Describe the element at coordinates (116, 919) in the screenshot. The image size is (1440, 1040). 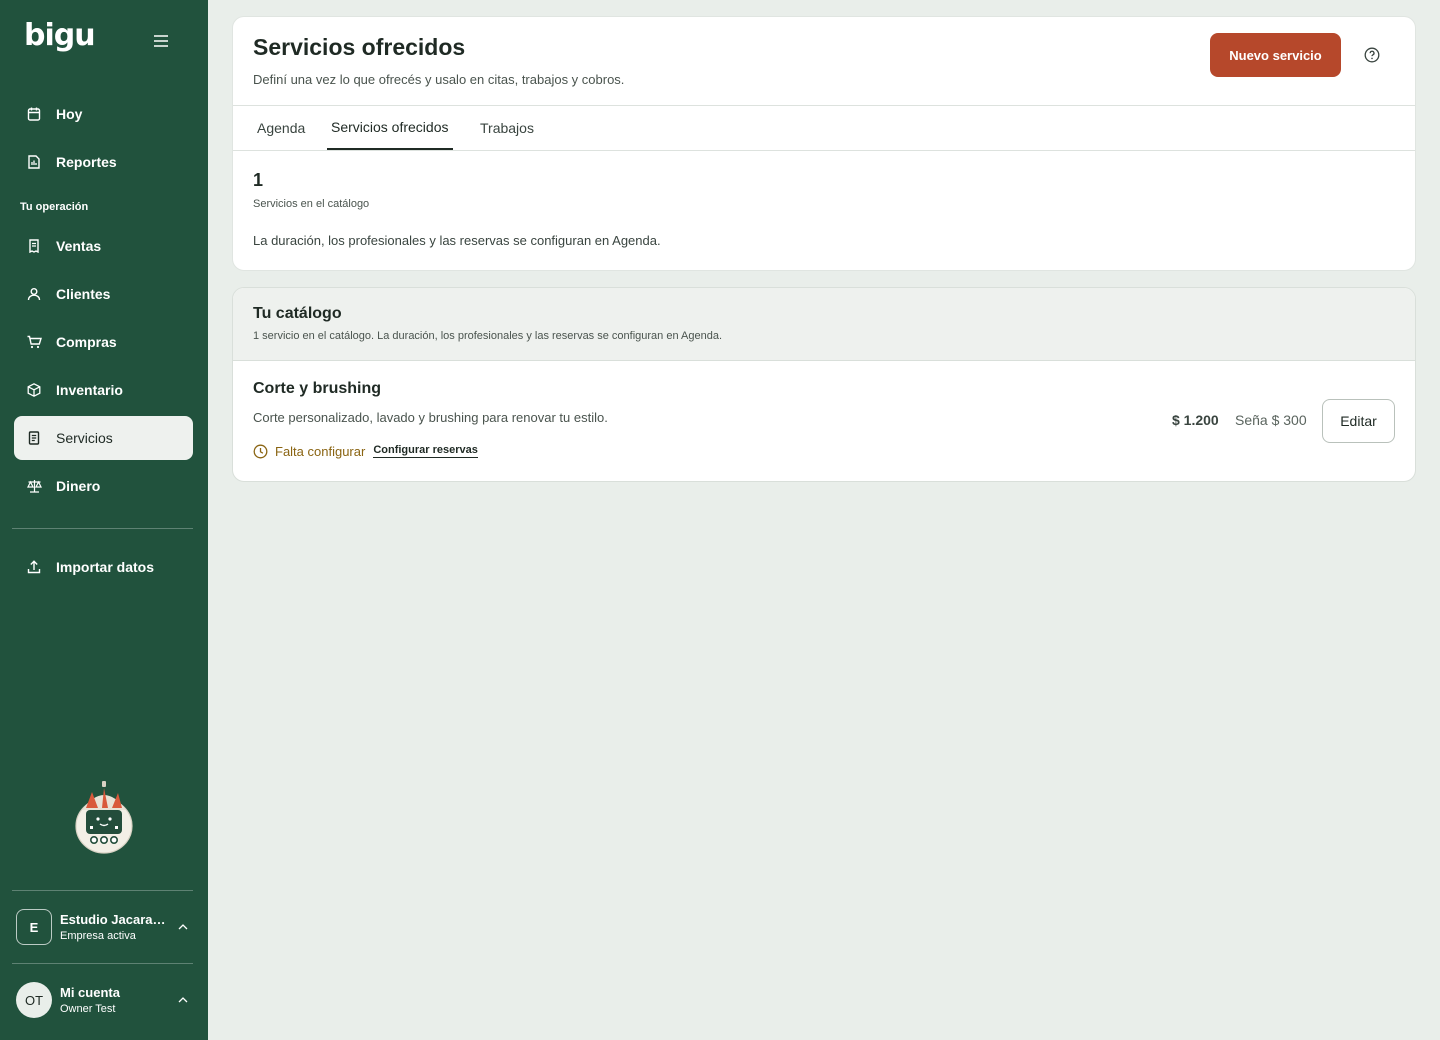
I see `company-name: Estudio Jacaranda` at that location.